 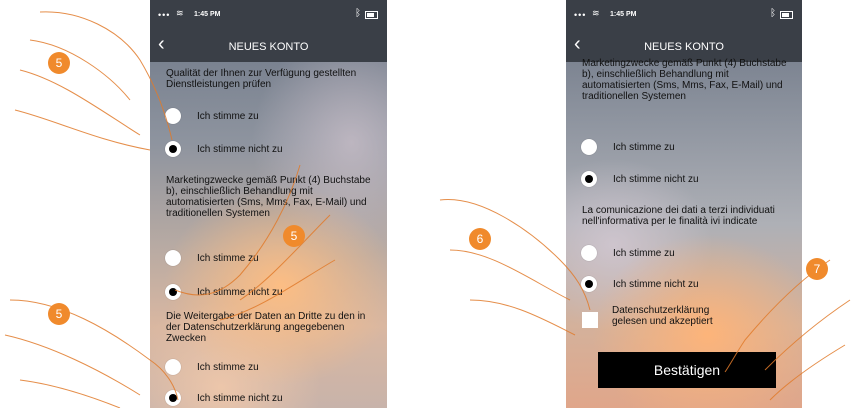 I want to click on step-badge: 6, so click(x=480, y=239).